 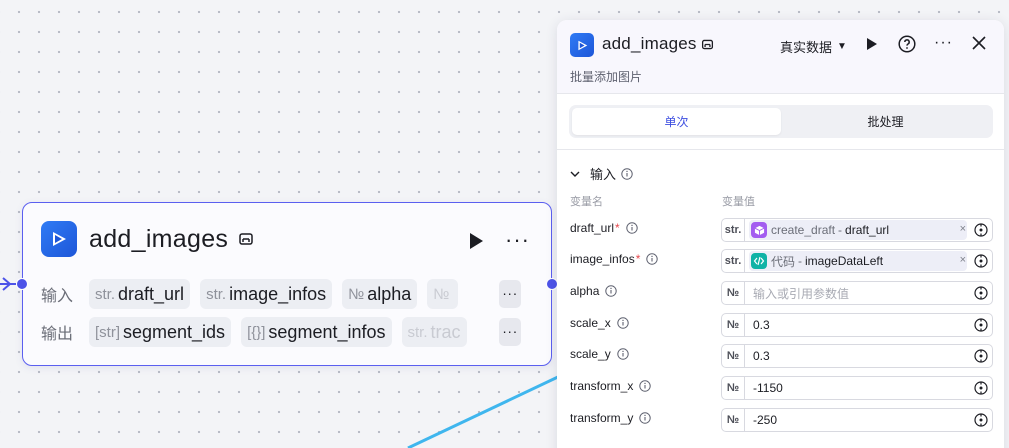 I want to click on data-mode-dropdown: 真实数据 ▼, so click(x=813, y=46).